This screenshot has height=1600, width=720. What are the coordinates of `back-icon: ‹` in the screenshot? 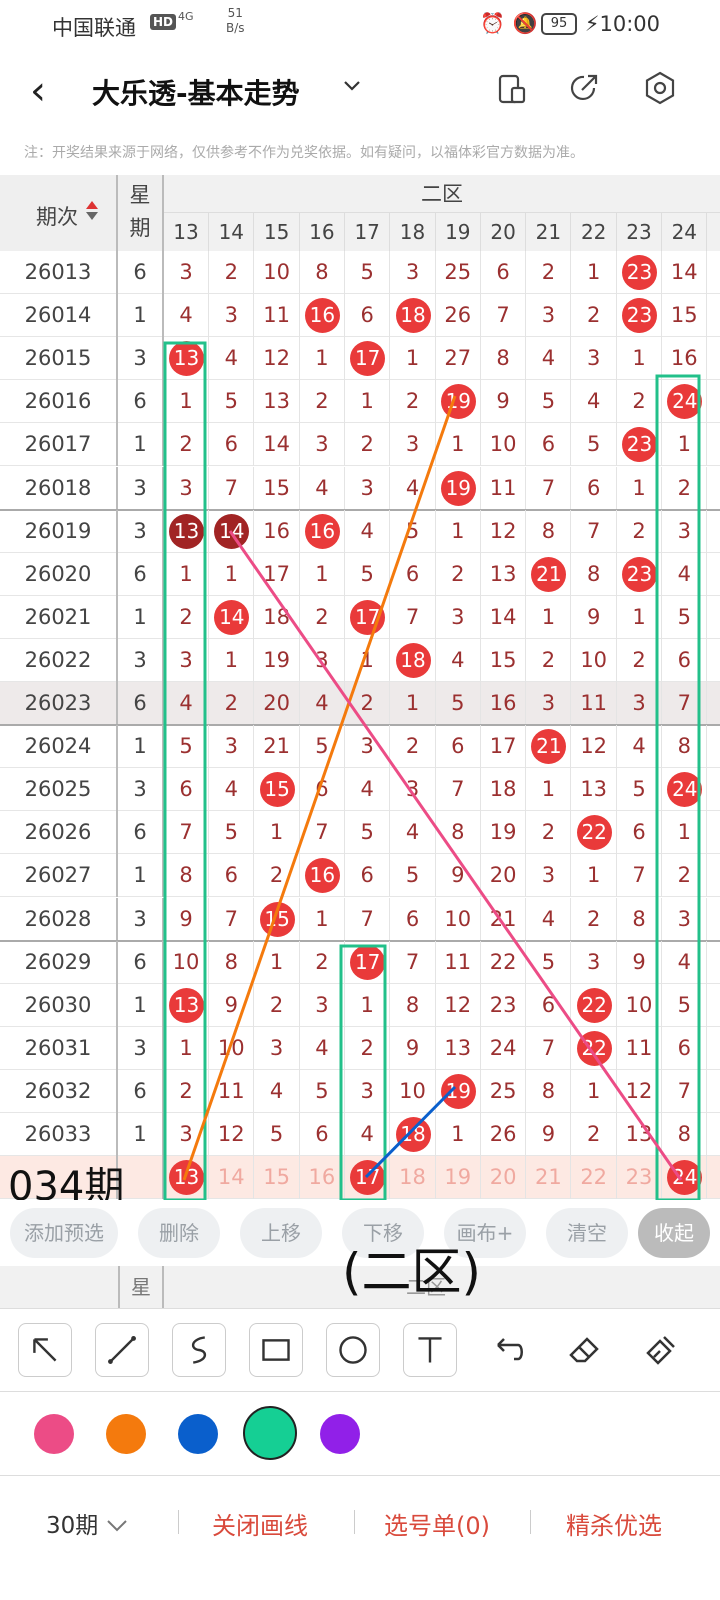 It's located at (38, 91).